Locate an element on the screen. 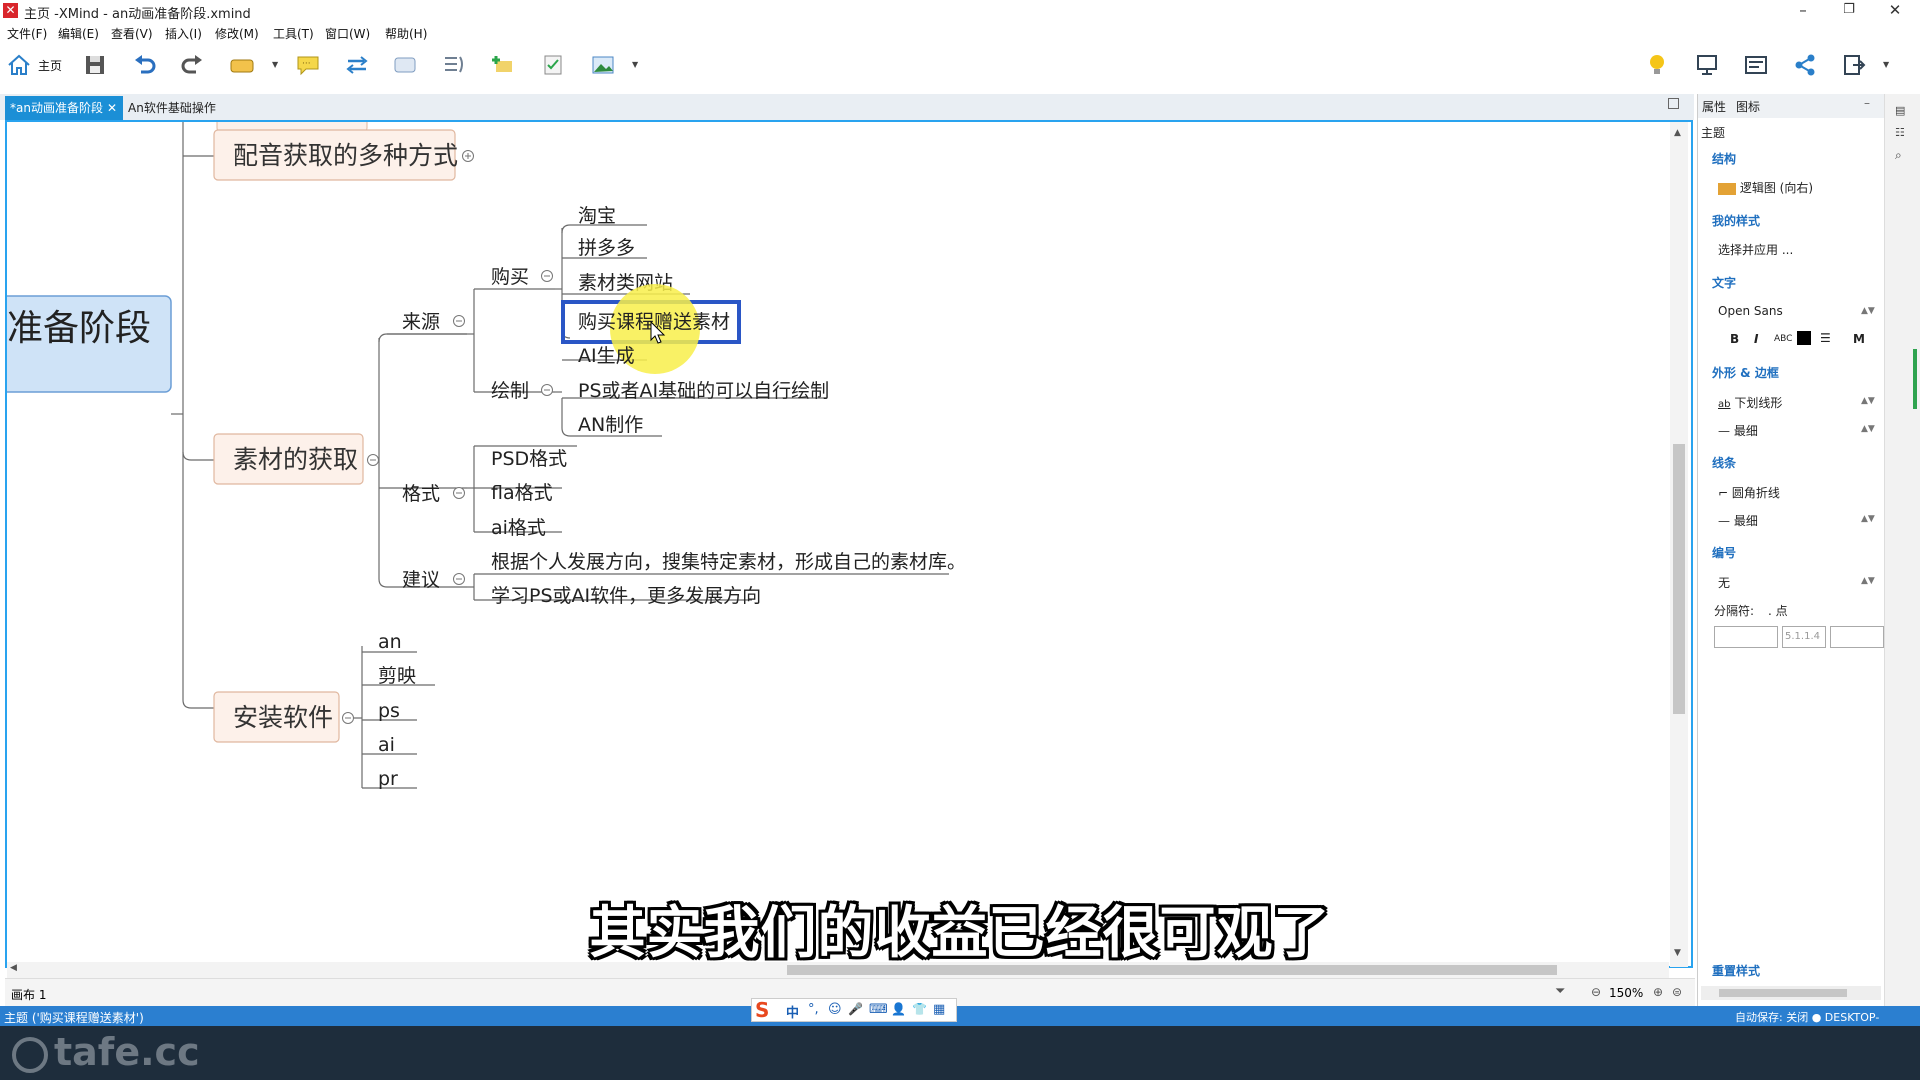 The image size is (1920, 1080). format-item: fla格式 is located at coordinates (522, 493).